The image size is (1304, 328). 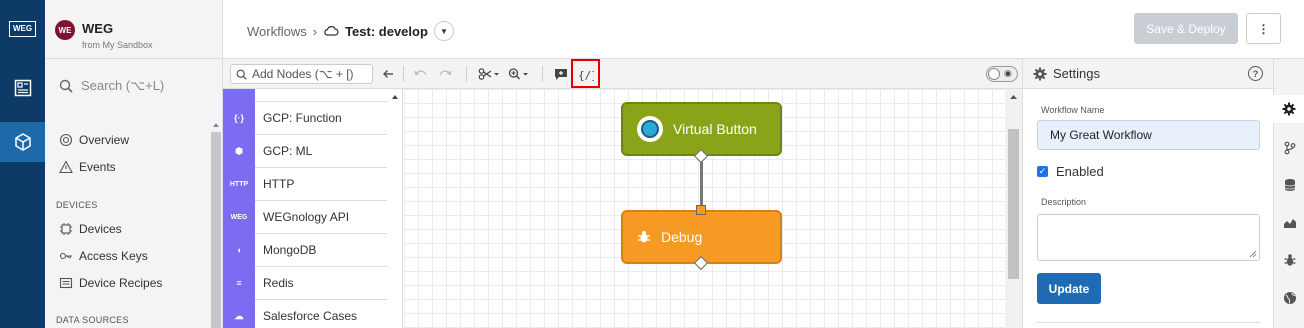 What do you see at coordinates (1263, 28) in the screenshot?
I see `more-options-button: ⋮` at bounding box center [1263, 28].